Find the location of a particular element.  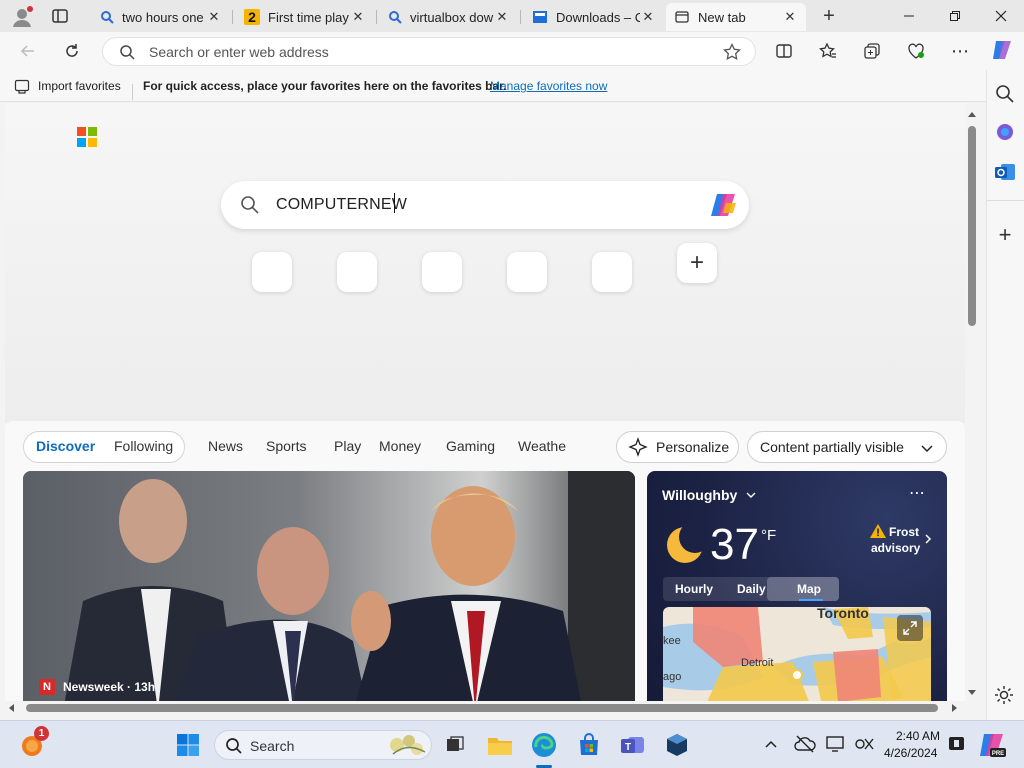

minimize-icon is located at coordinates (909, 16).